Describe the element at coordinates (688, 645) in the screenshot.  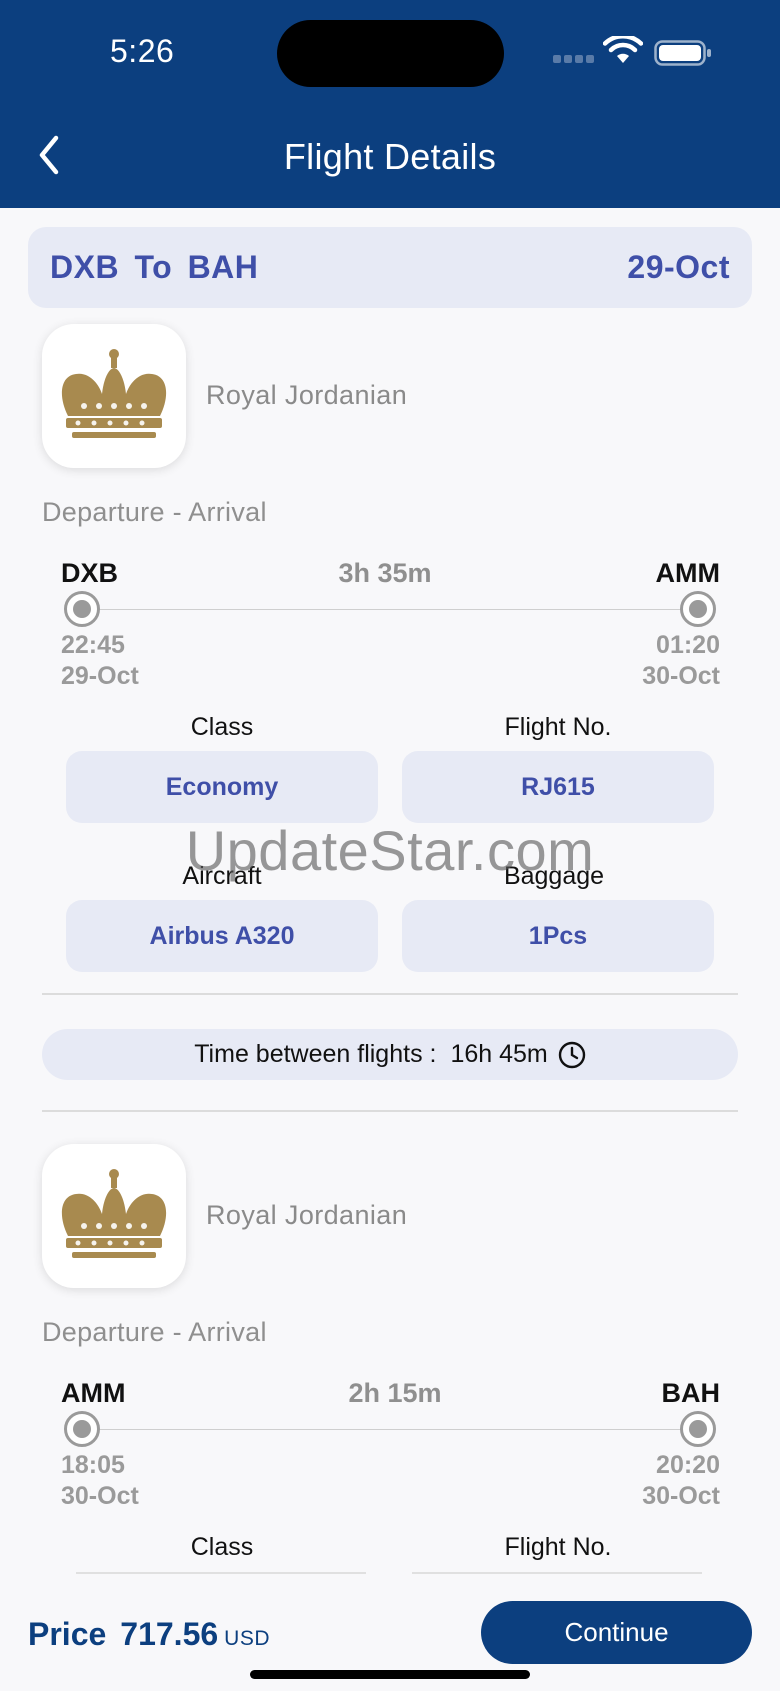
I see `arrival-time: 01:20` at that location.